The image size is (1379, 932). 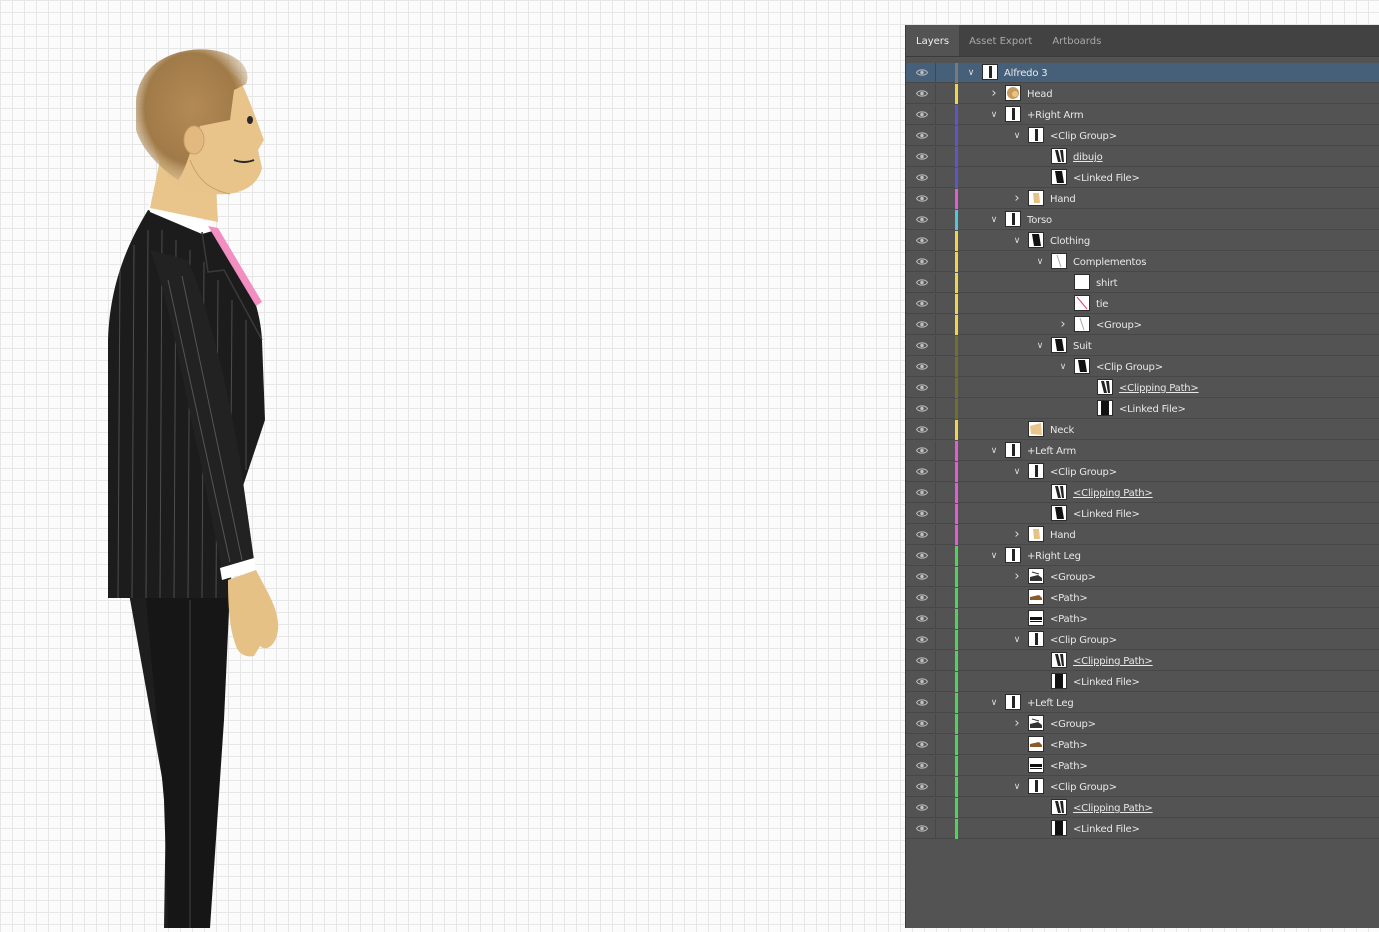 I want to click on layer-name: +Left Leg, so click(x=1050, y=703).